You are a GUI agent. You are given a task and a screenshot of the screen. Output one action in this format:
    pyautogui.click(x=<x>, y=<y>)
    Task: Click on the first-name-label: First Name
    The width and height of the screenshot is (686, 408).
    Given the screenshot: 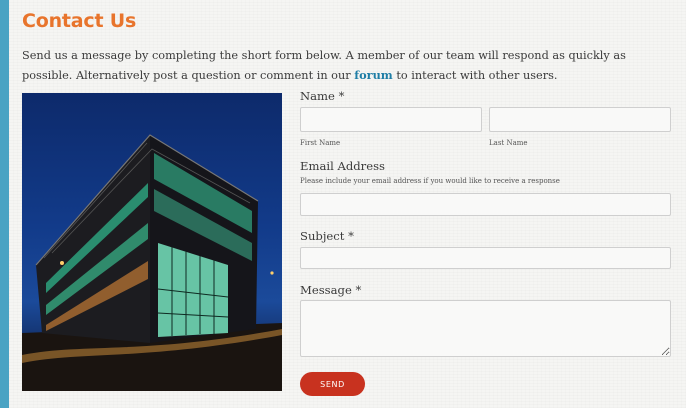 What is the action you would take?
    pyautogui.click(x=320, y=143)
    